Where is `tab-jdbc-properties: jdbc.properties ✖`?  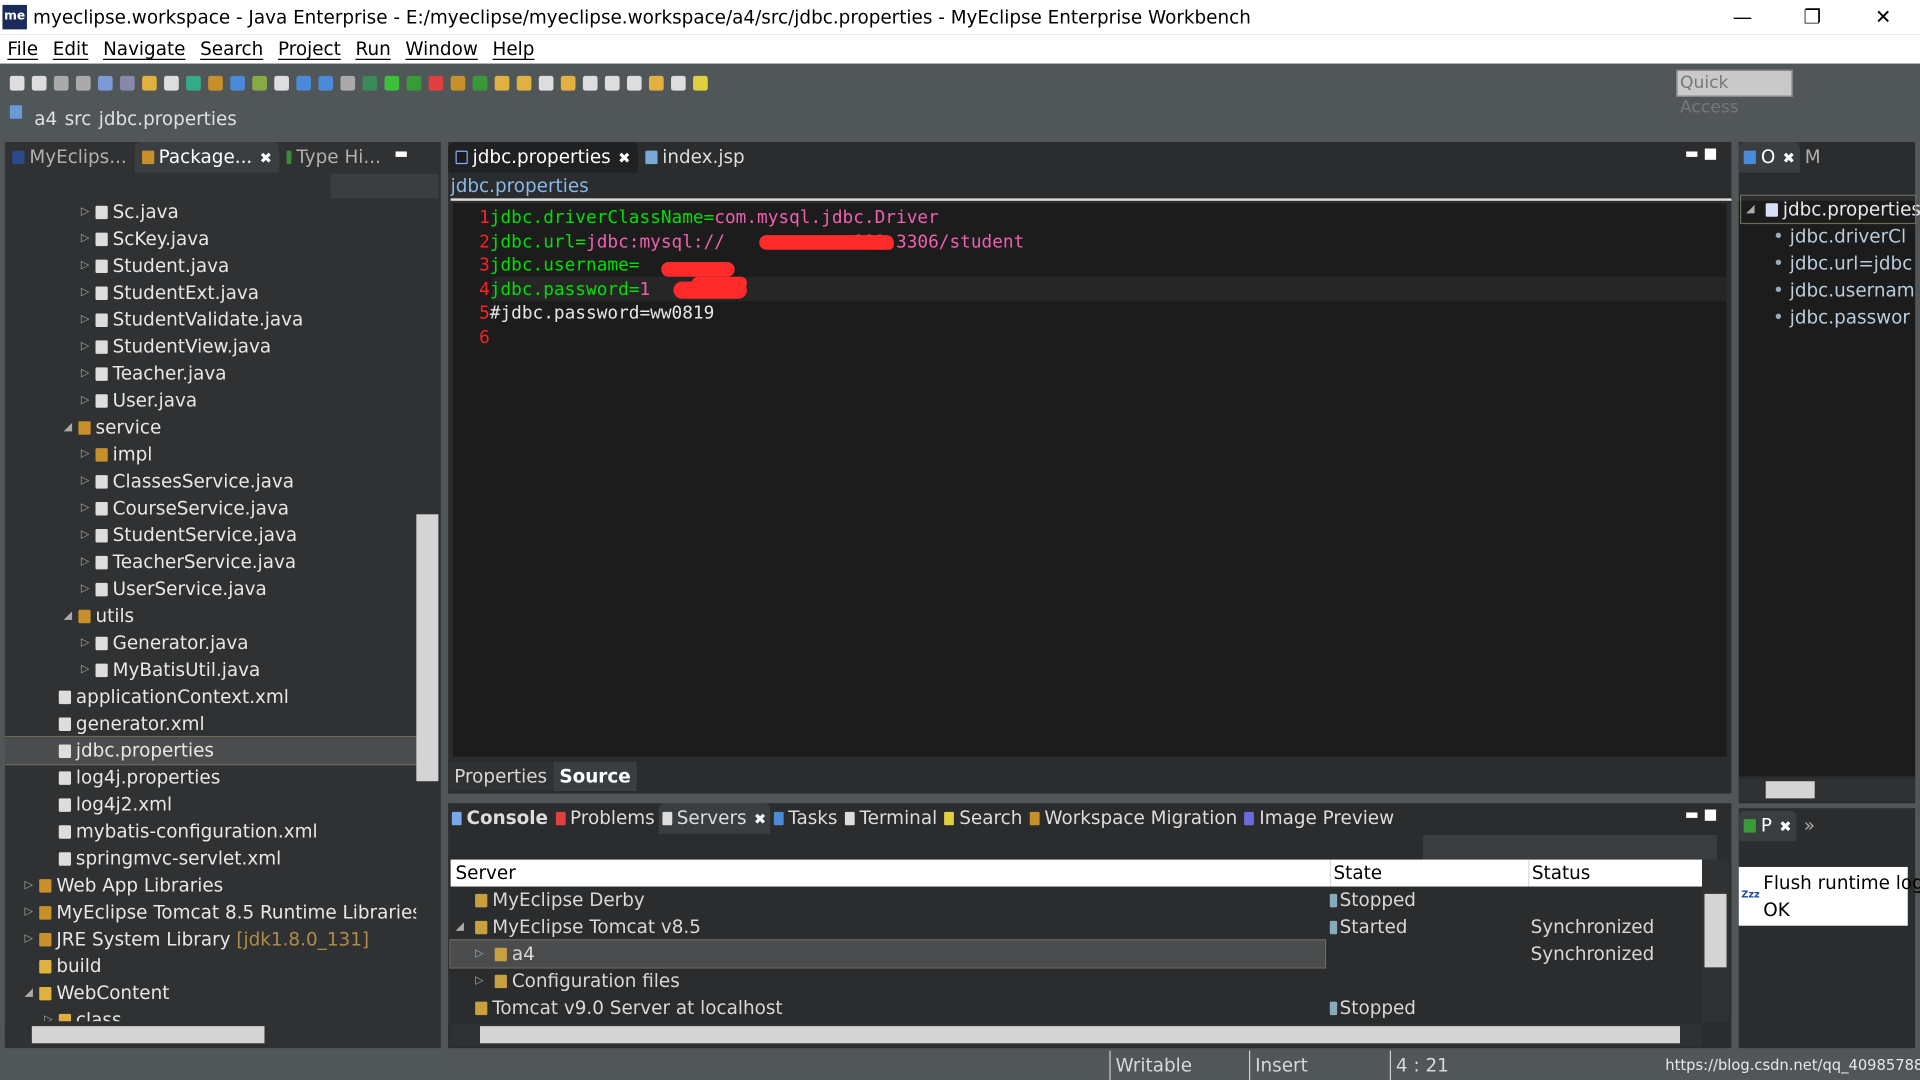
tab-jdbc-properties: jdbc.properties ✖ is located at coordinates (543, 157).